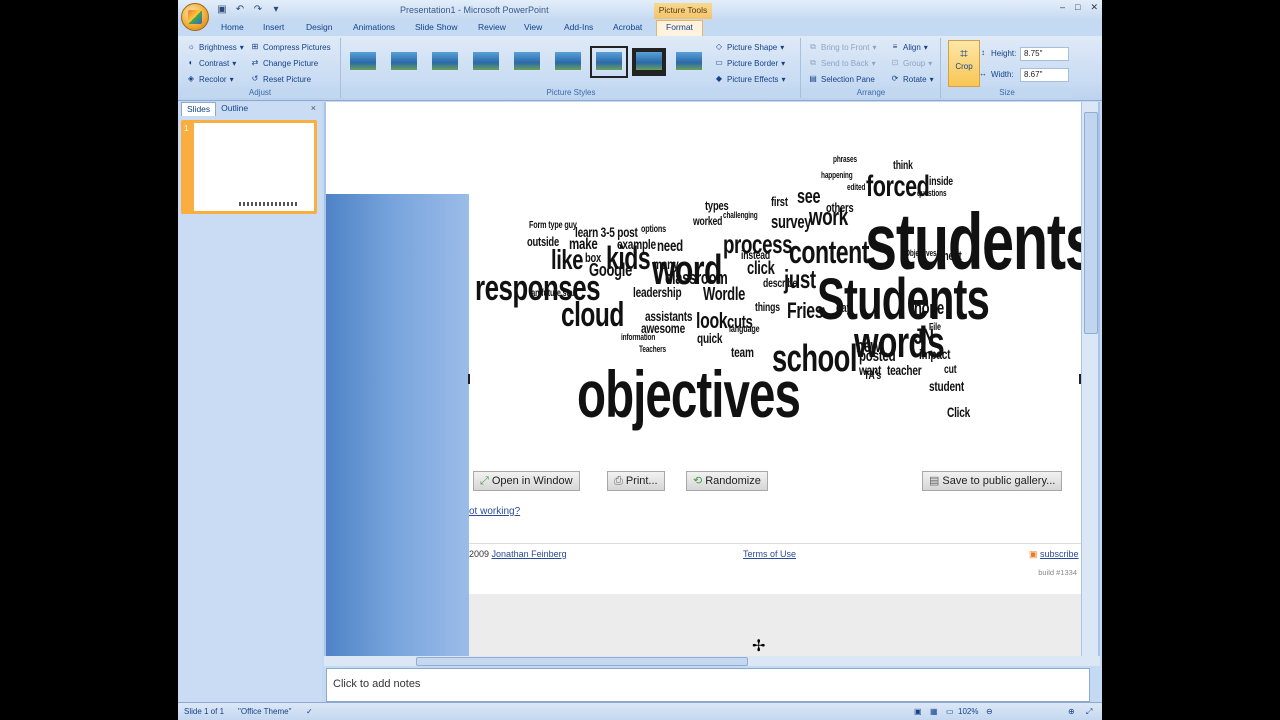 The height and width of the screenshot is (720, 1280). Describe the element at coordinates (841, 63) in the screenshot. I see `send-to-back-button: ⧉ Send to Back ▾` at that location.